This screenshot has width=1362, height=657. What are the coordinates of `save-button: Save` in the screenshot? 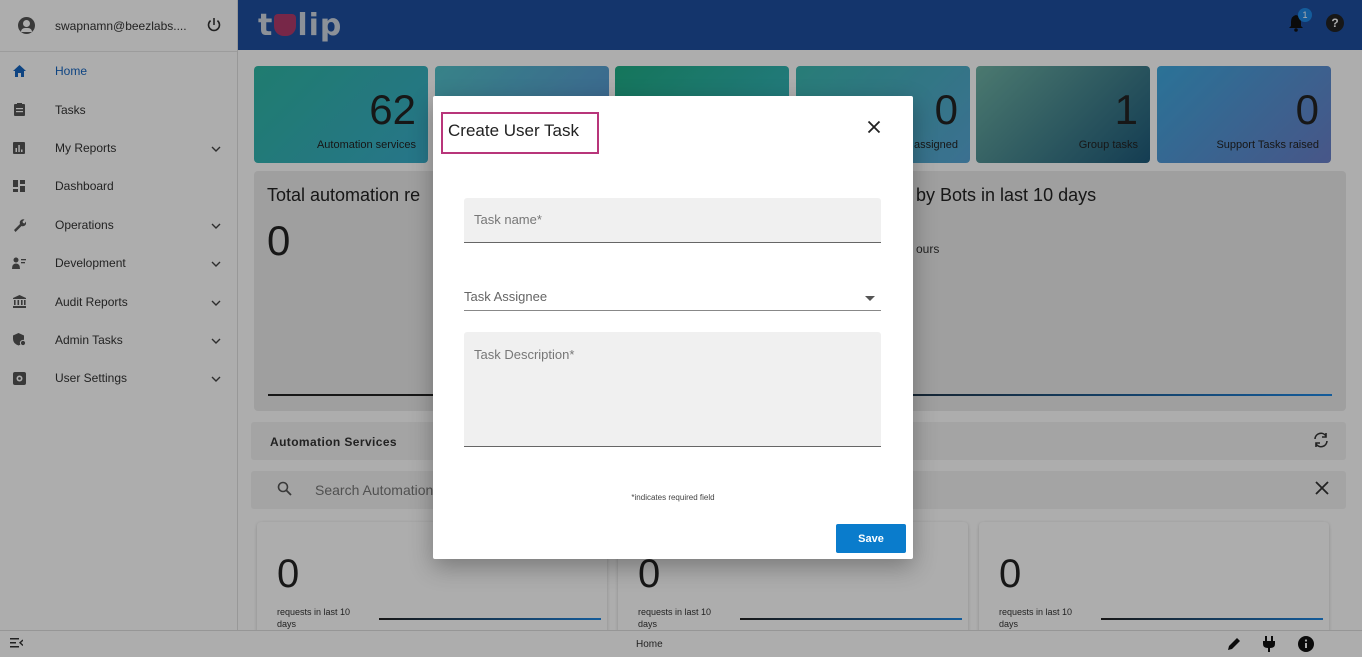 It's located at (871, 538).